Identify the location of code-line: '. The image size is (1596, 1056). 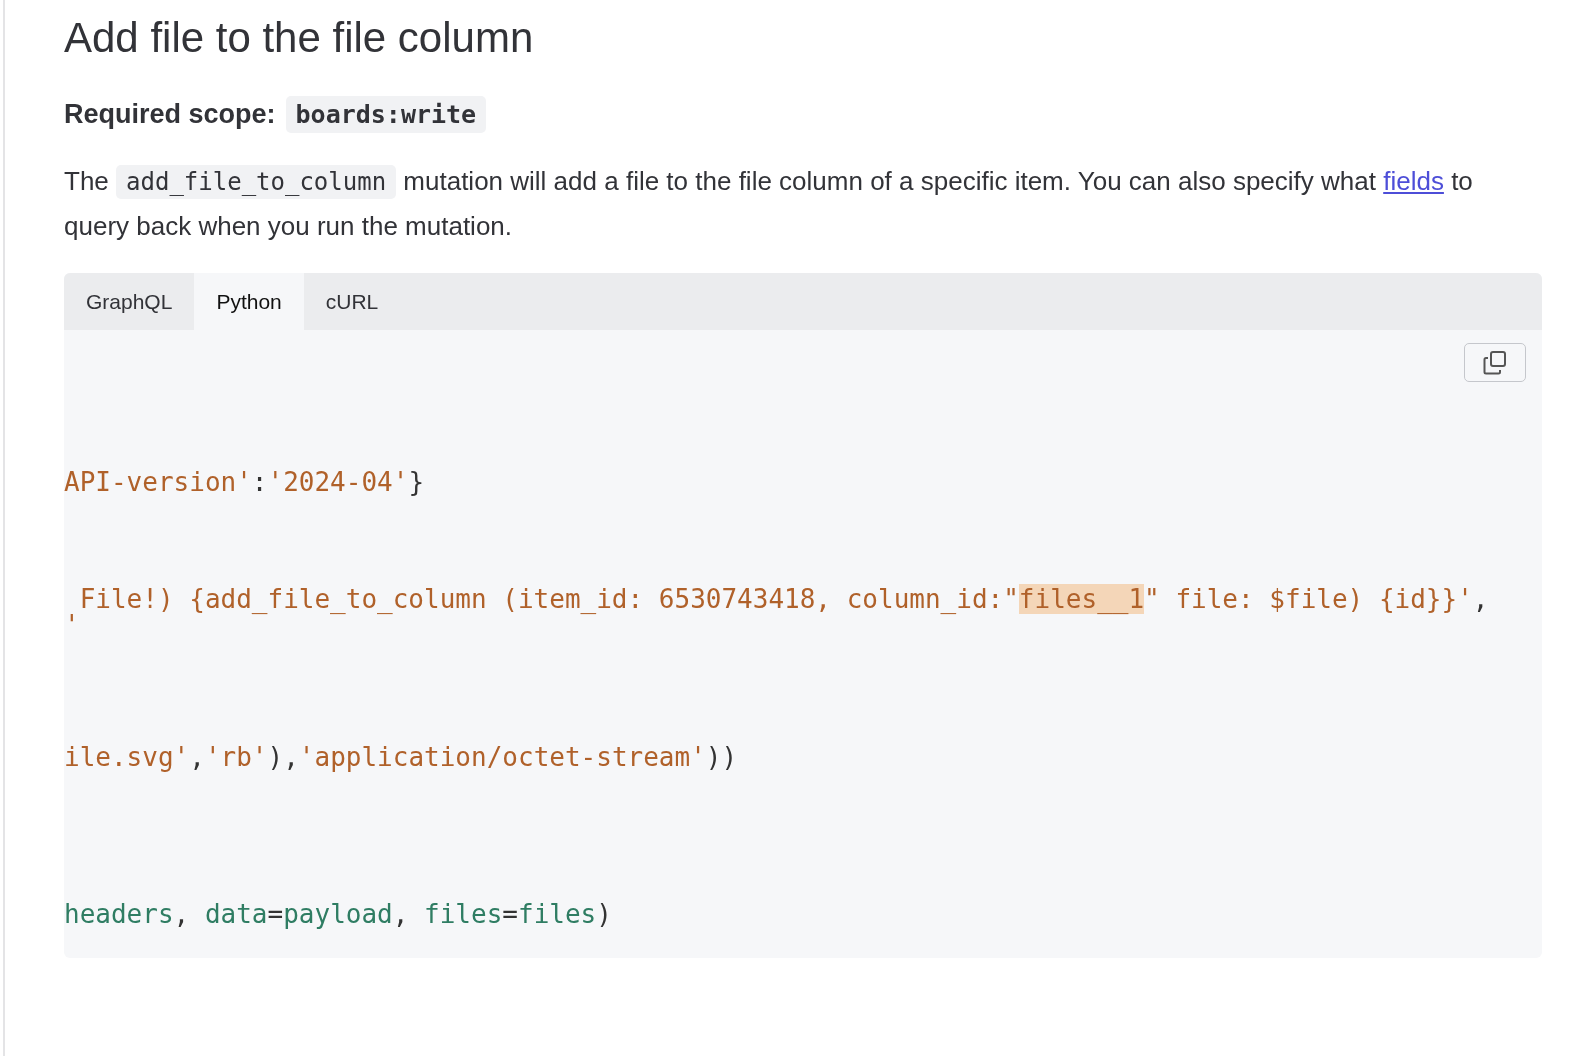
(72, 625).